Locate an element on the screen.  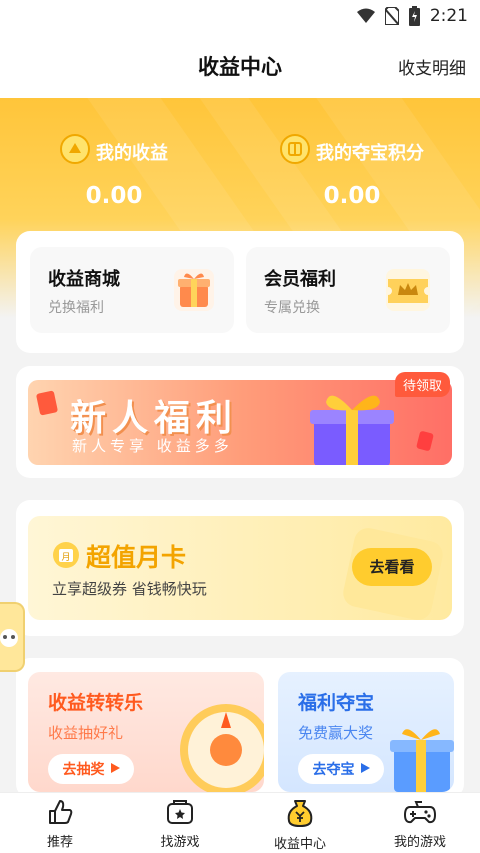
treasure-hunt-subtitle: 免费赢大奖 is located at coordinates (336, 733).